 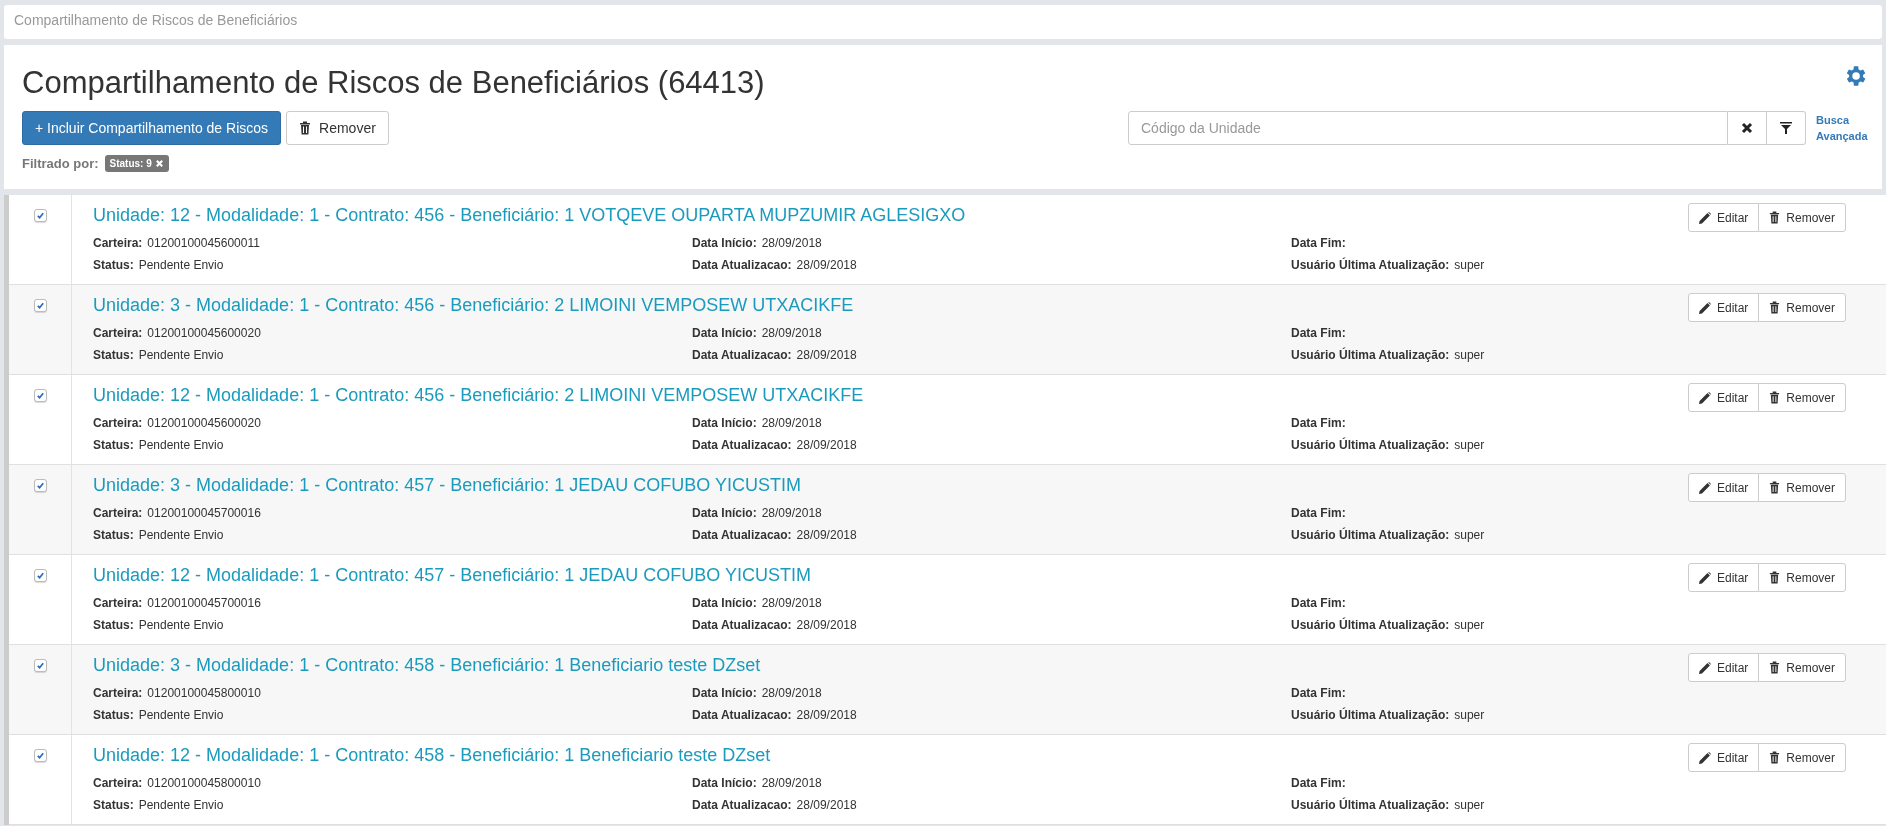 I want to click on add-button: + Incluir Compartilhamento de Riscos, so click(x=152, y=128).